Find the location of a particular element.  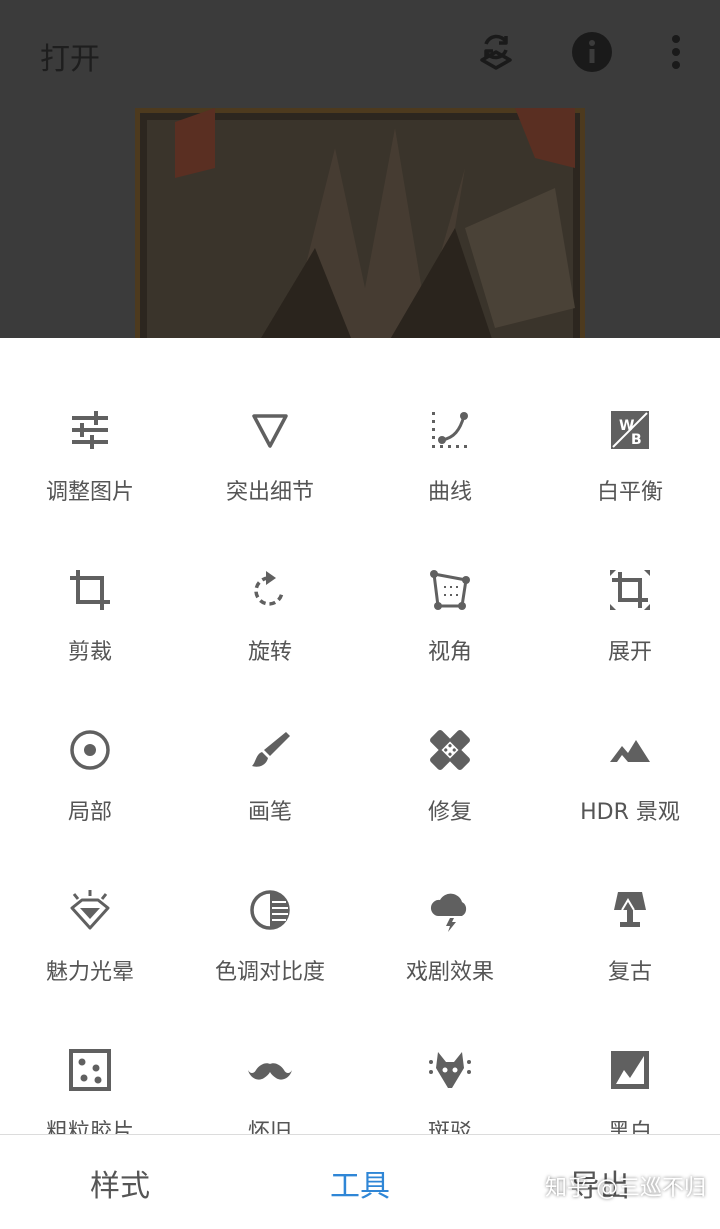

more-icon is located at coordinates (676, 52).